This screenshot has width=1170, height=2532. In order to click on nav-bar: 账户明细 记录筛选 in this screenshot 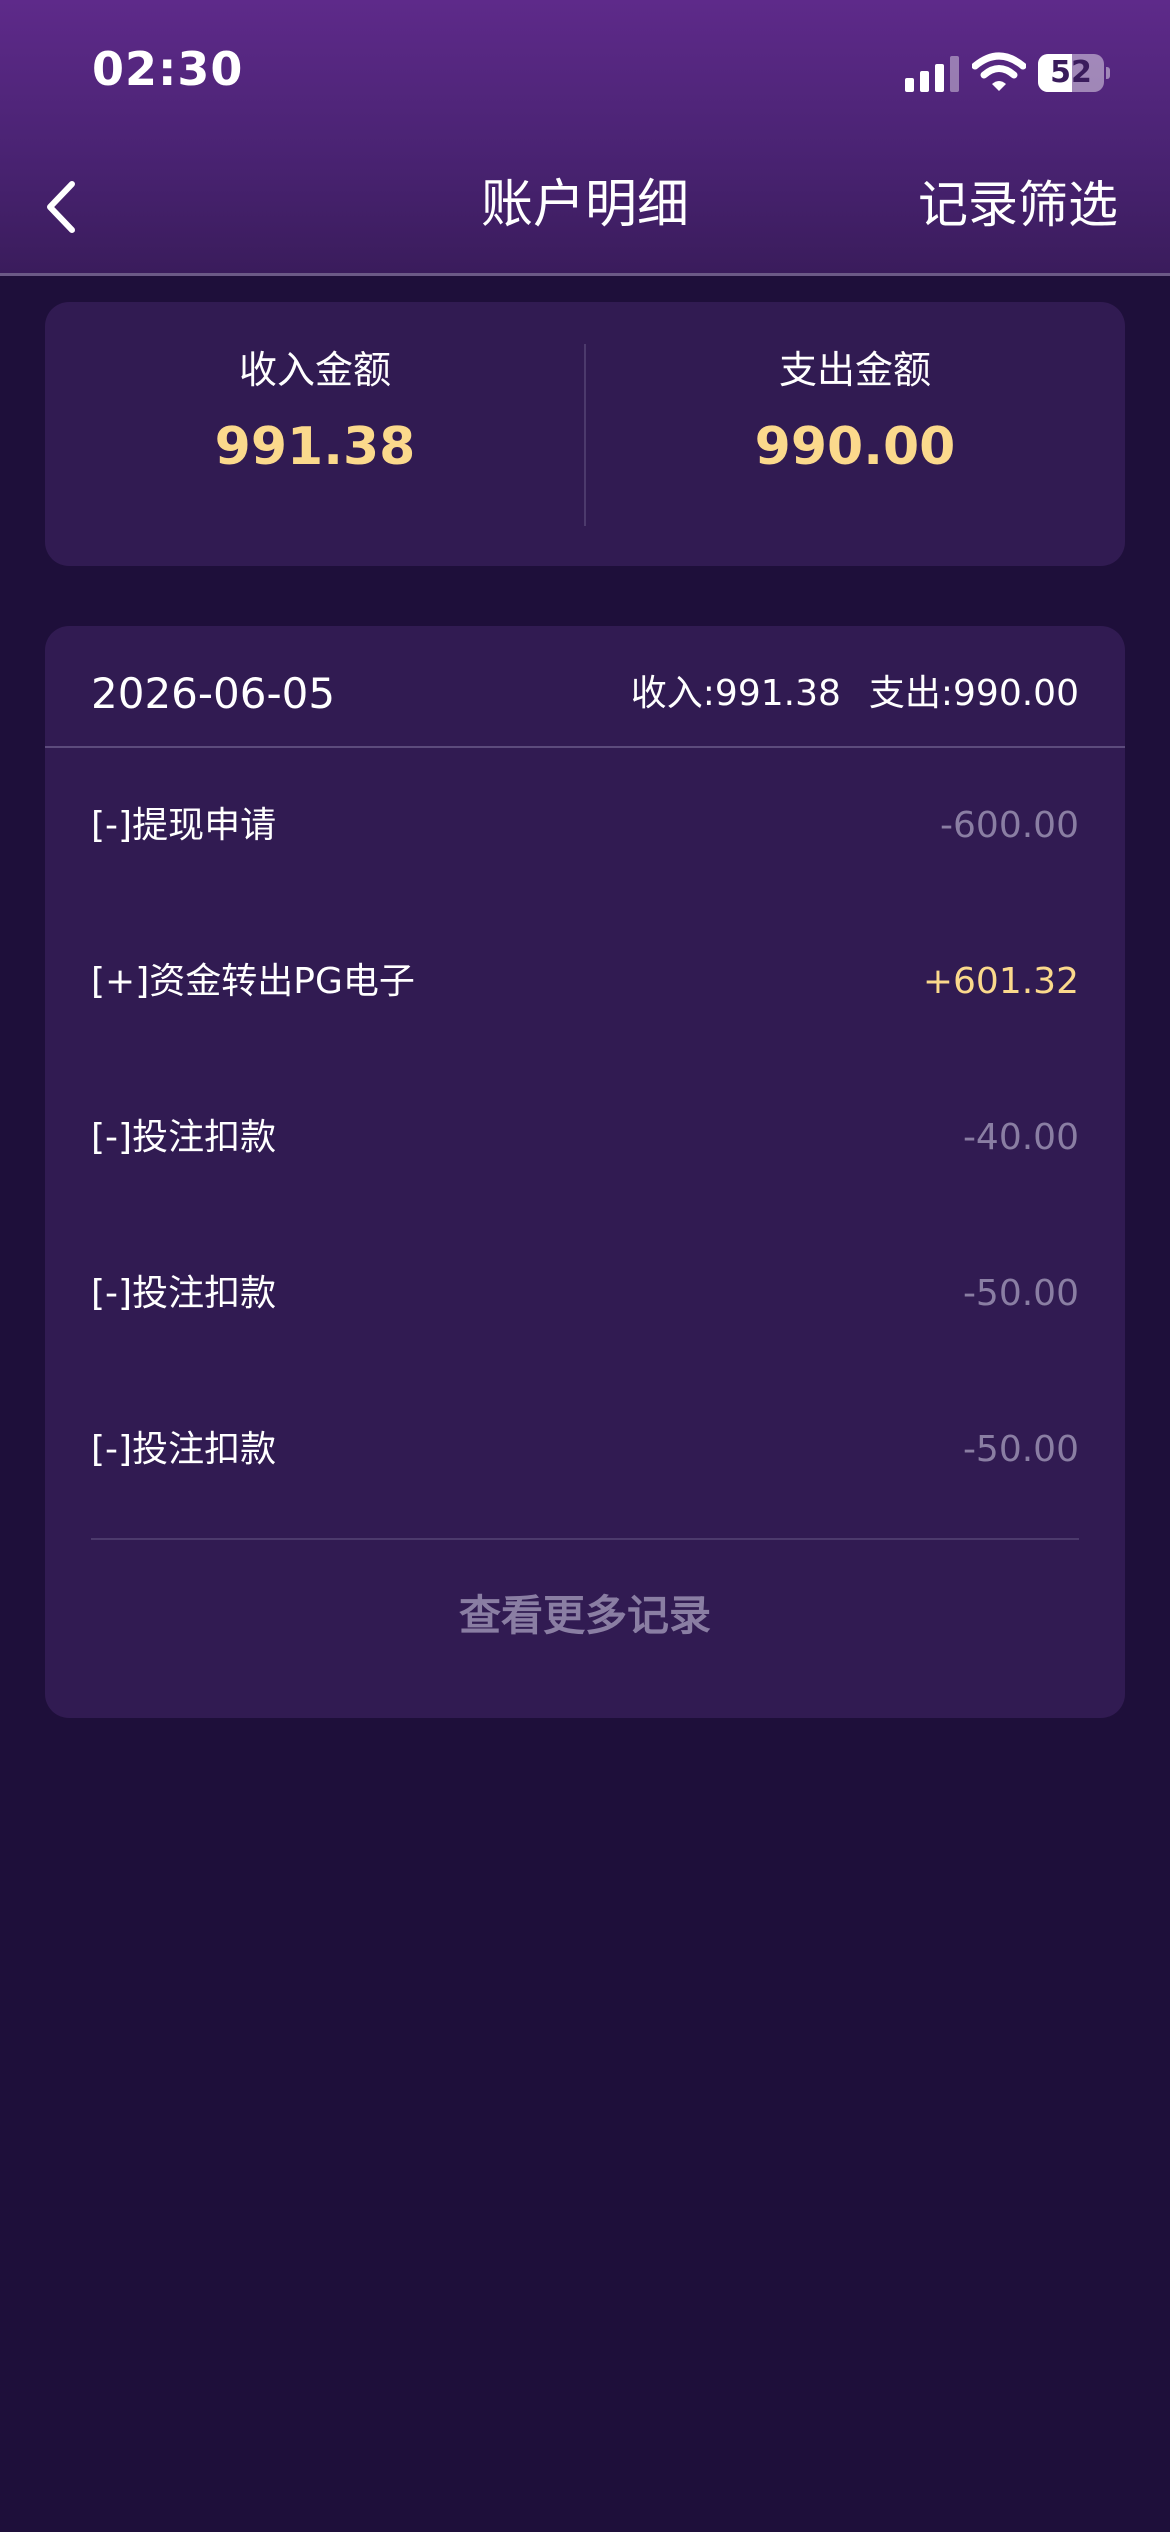, I will do `click(585, 213)`.